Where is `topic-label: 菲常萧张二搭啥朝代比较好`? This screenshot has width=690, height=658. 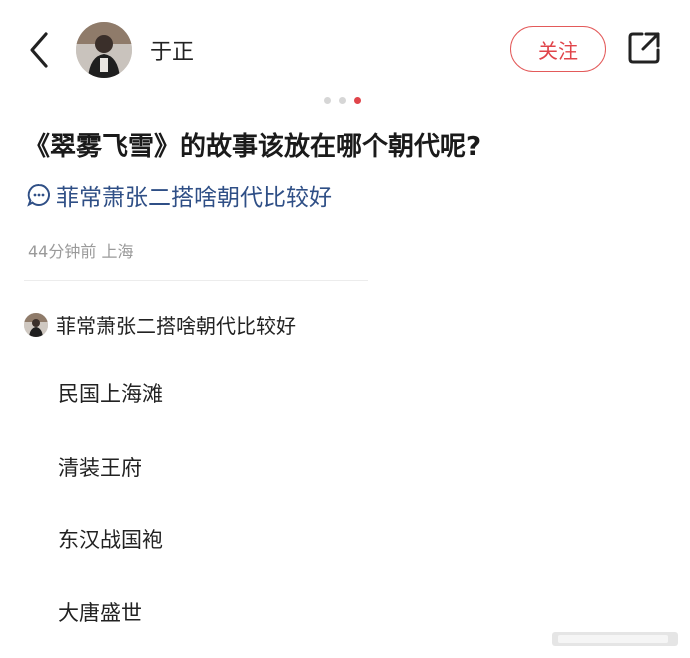 topic-label: 菲常萧张二搭啥朝代比较好 is located at coordinates (194, 198).